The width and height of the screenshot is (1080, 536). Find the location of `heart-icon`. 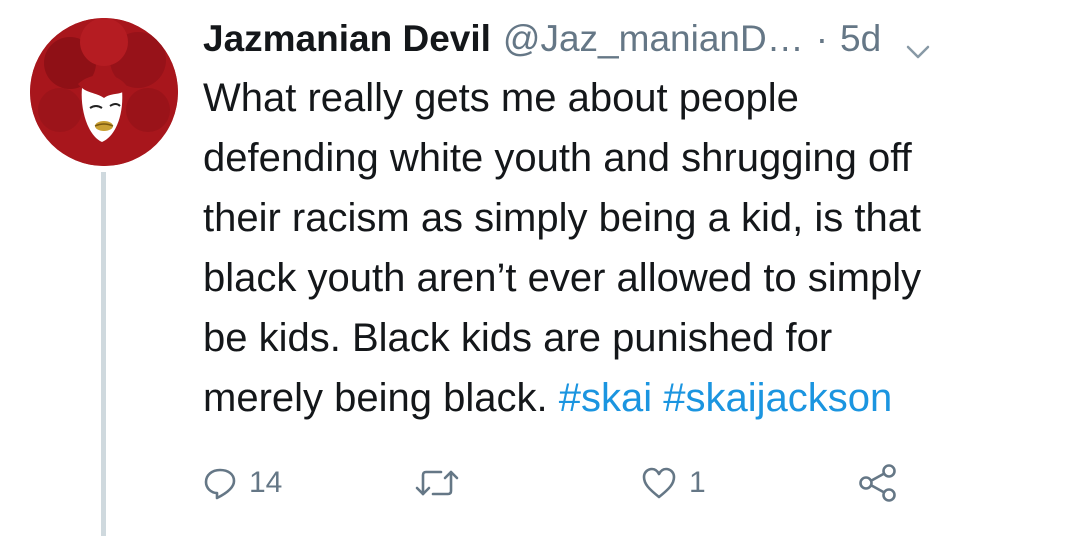

heart-icon is located at coordinates (659, 483).